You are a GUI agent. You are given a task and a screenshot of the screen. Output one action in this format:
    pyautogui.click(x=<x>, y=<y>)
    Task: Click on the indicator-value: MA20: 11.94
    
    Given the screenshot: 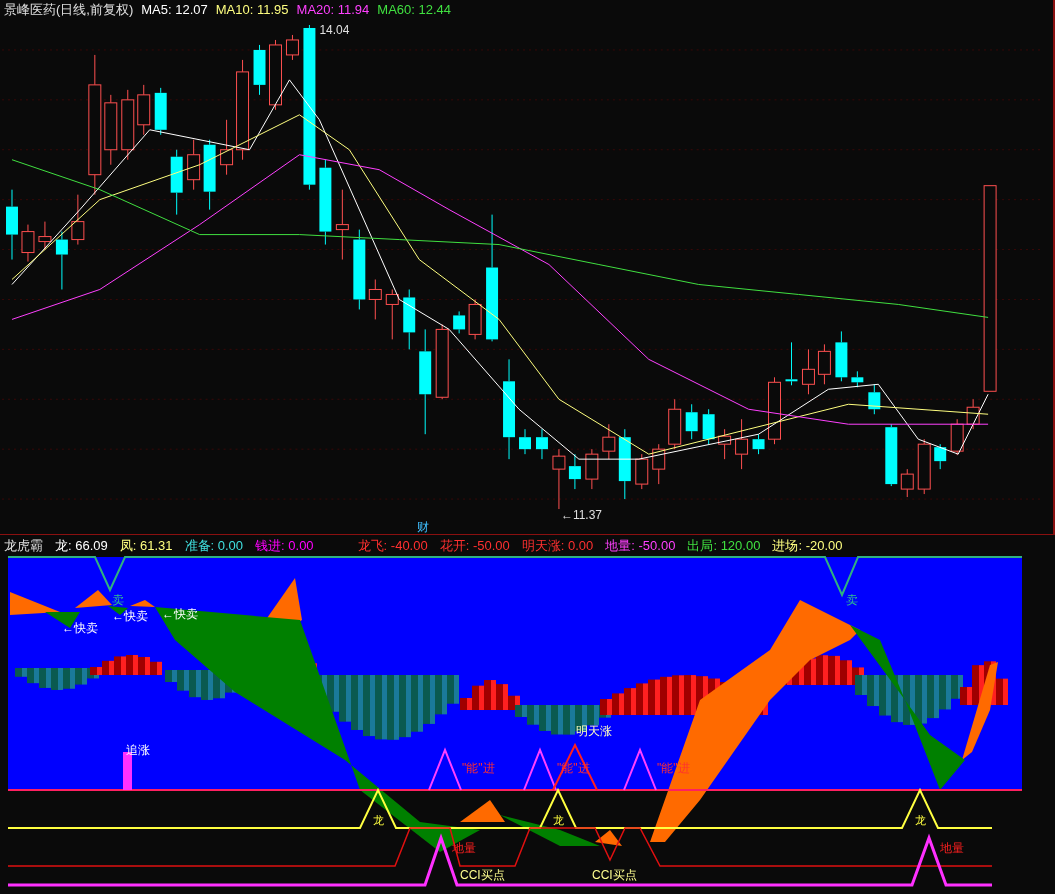 What is the action you would take?
    pyautogui.click(x=333, y=9)
    